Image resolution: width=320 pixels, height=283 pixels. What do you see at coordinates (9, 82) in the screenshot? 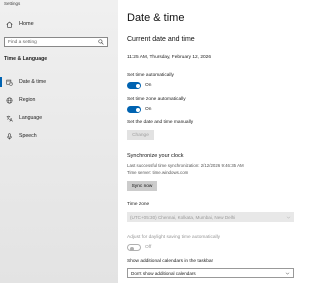
I see `calendar-clock-icon` at bounding box center [9, 82].